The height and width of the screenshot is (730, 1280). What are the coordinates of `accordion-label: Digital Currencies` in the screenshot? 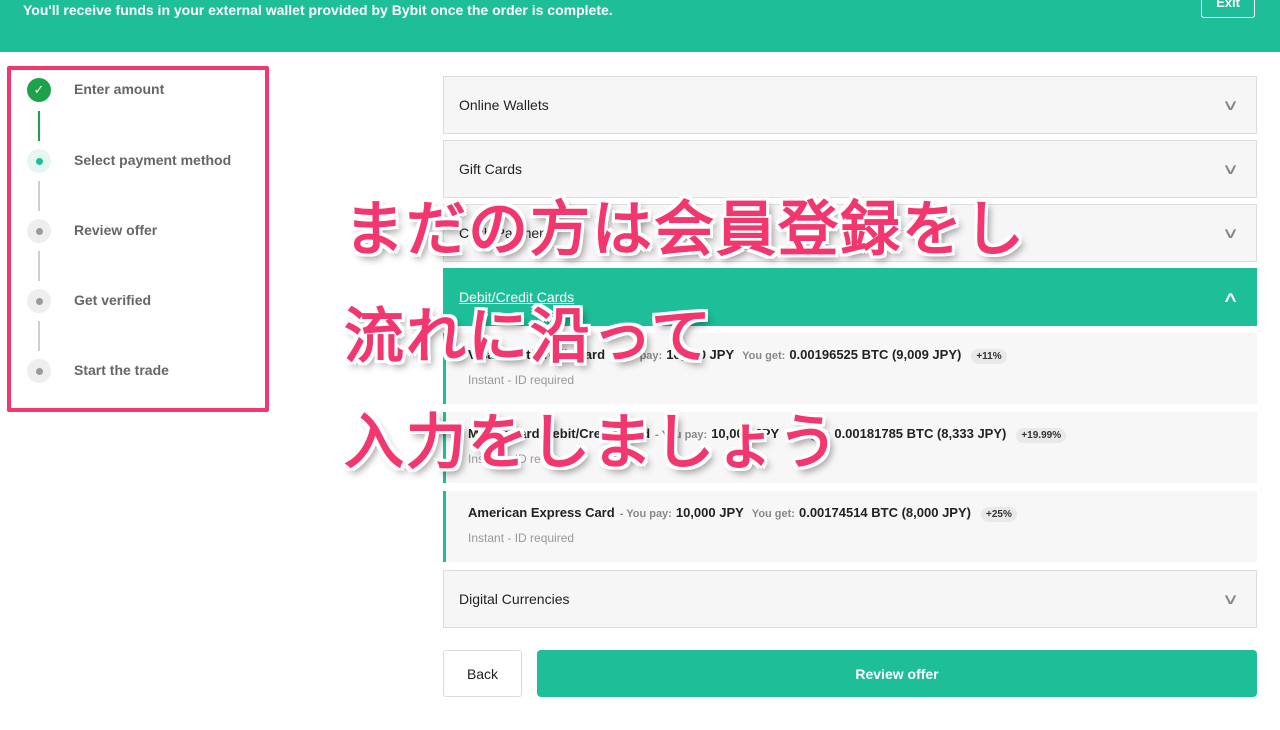 It's located at (514, 599).